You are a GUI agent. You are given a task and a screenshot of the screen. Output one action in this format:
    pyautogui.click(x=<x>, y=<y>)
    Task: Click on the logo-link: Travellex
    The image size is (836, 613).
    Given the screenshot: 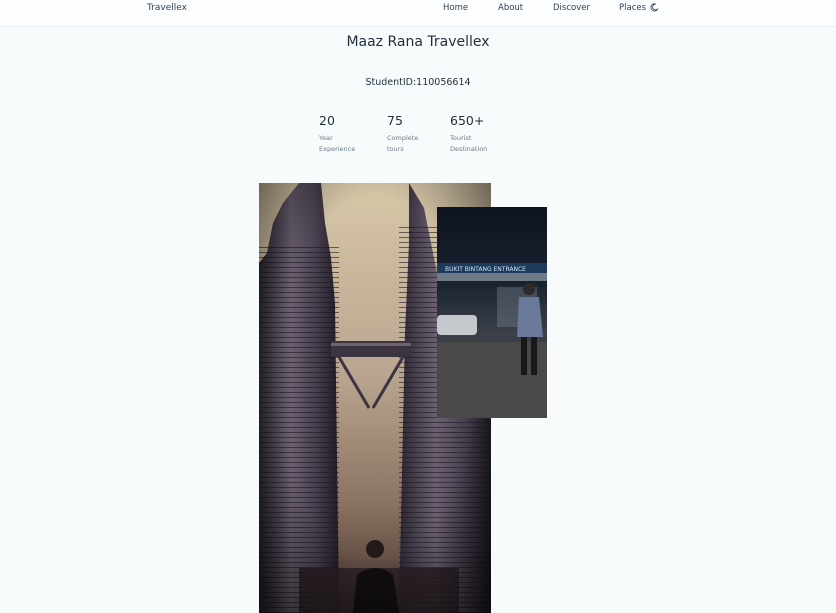 What is the action you would take?
    pyautogui.click(x=167, y=8)
    